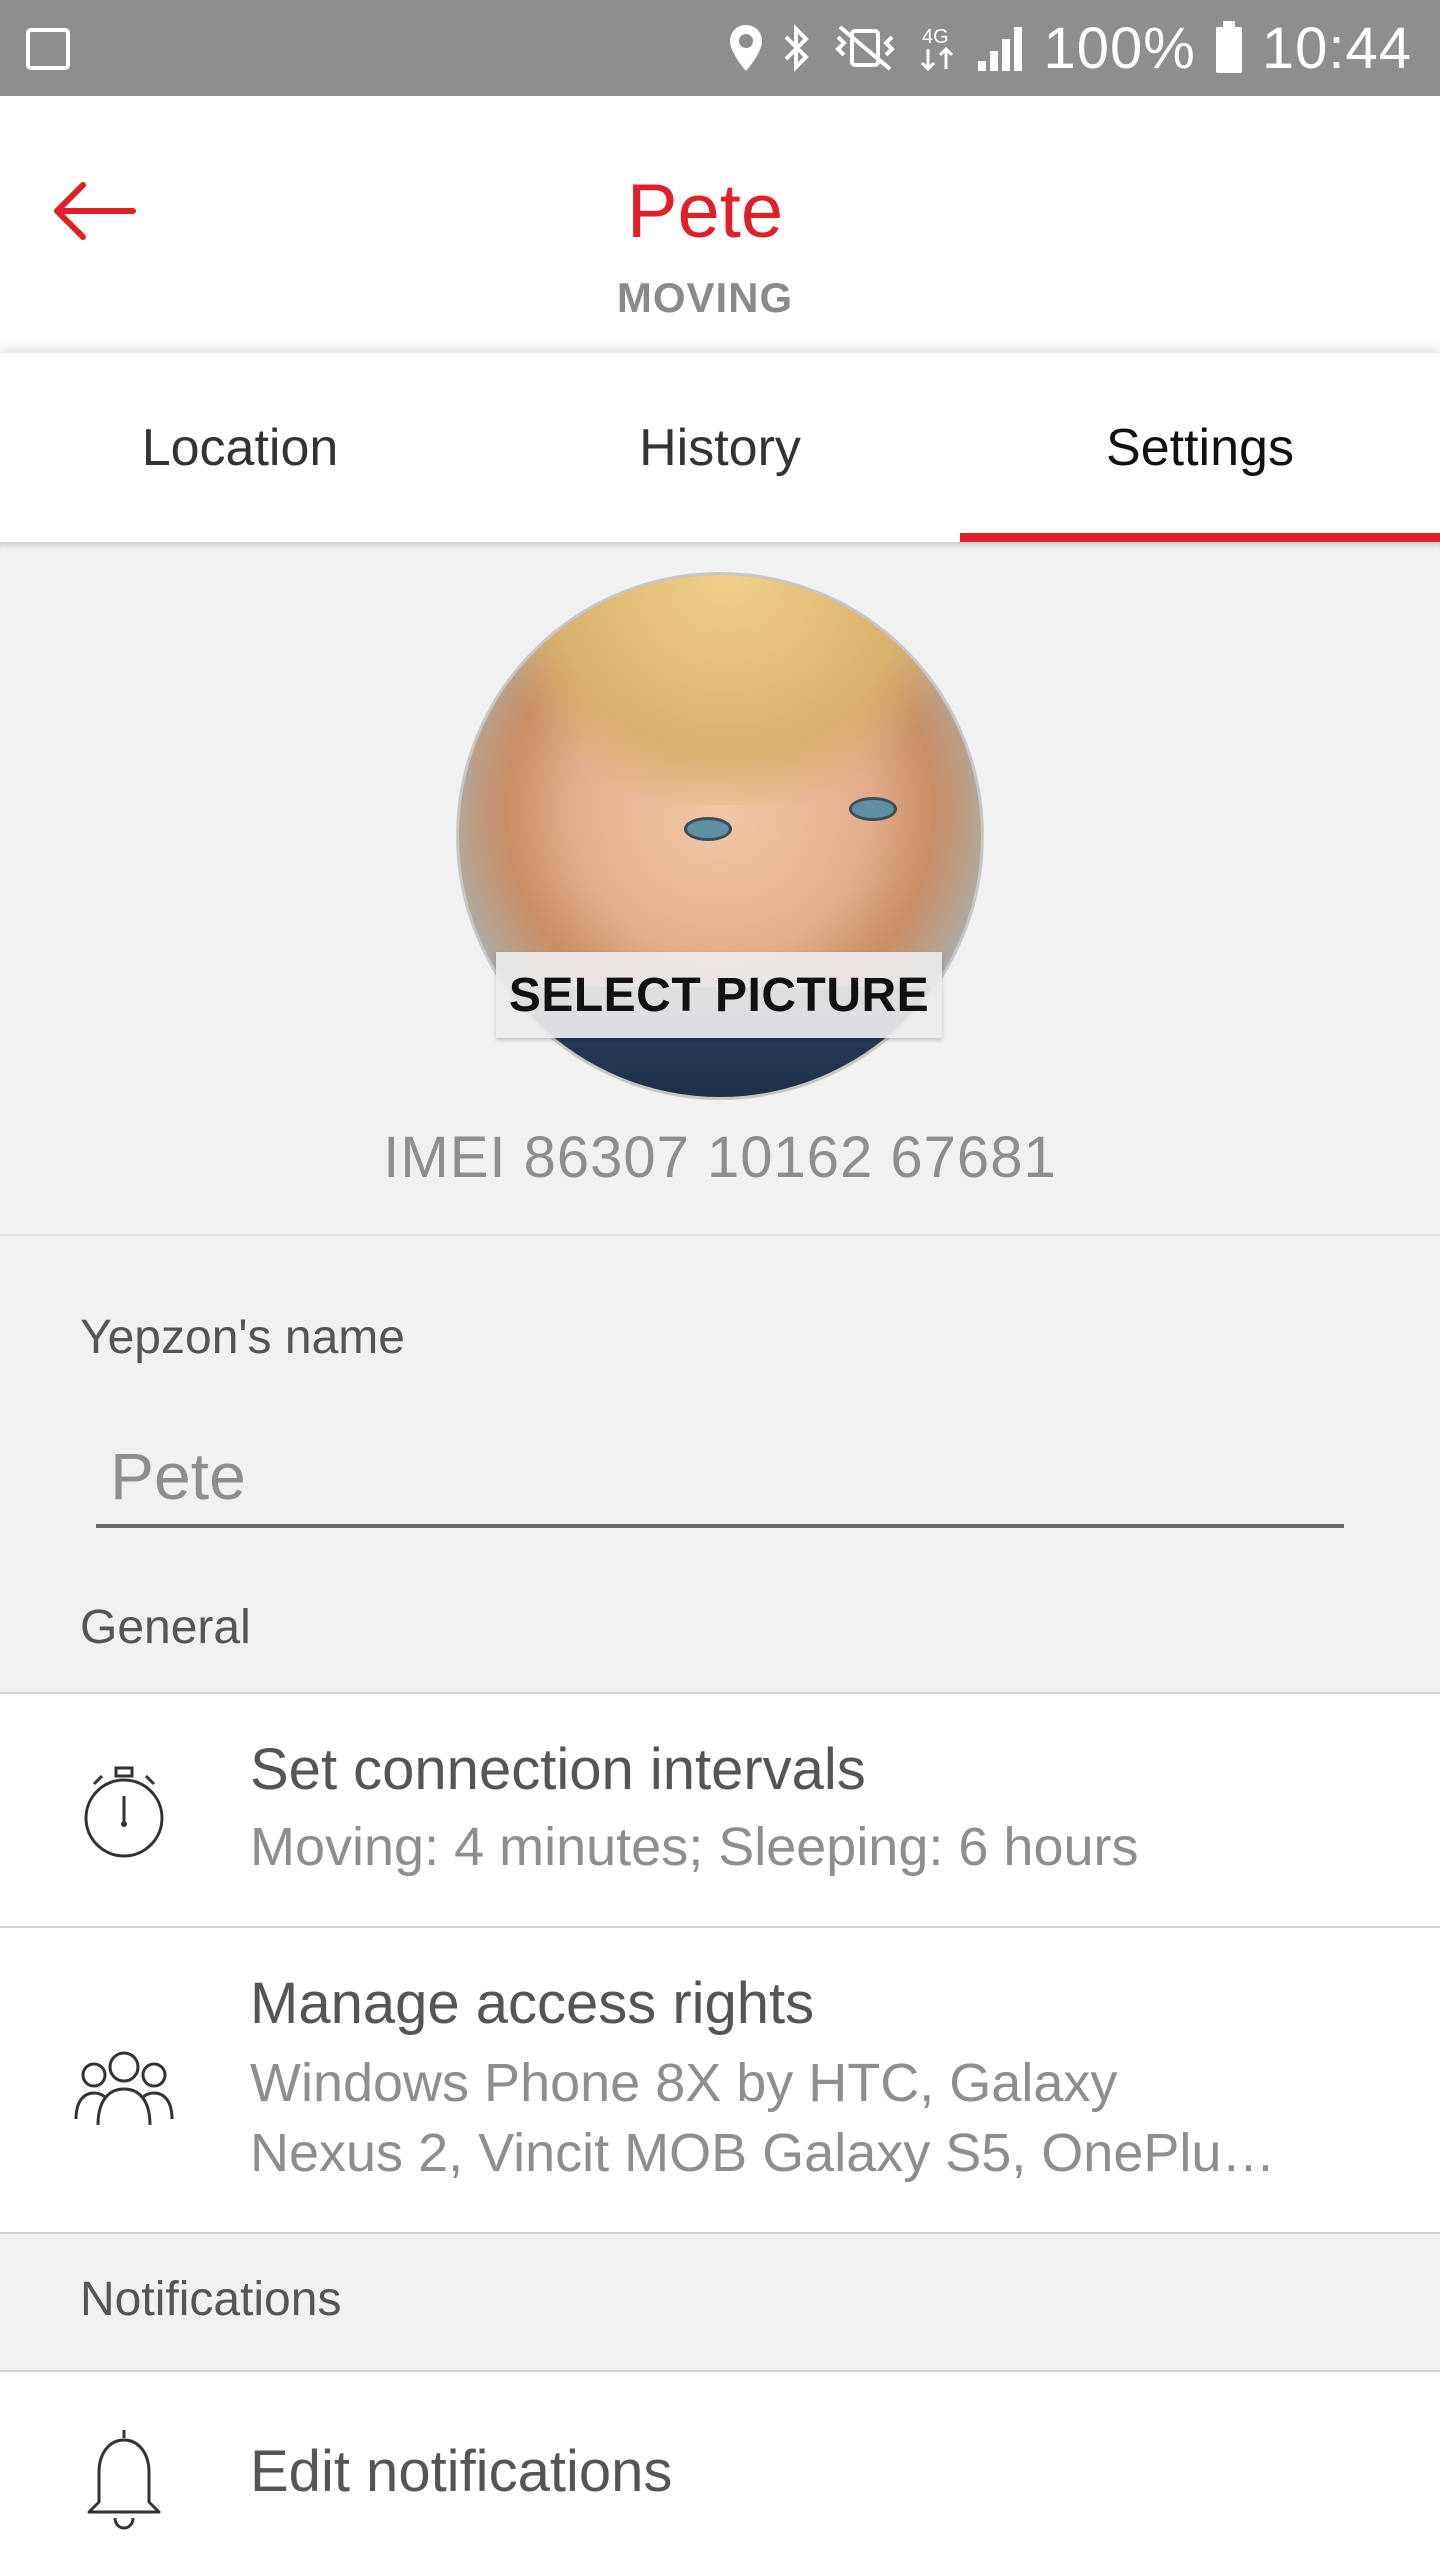 The height and width of the screenshot is (2560, 1440). I want to click on people-group-icon, so click(124, 2090).